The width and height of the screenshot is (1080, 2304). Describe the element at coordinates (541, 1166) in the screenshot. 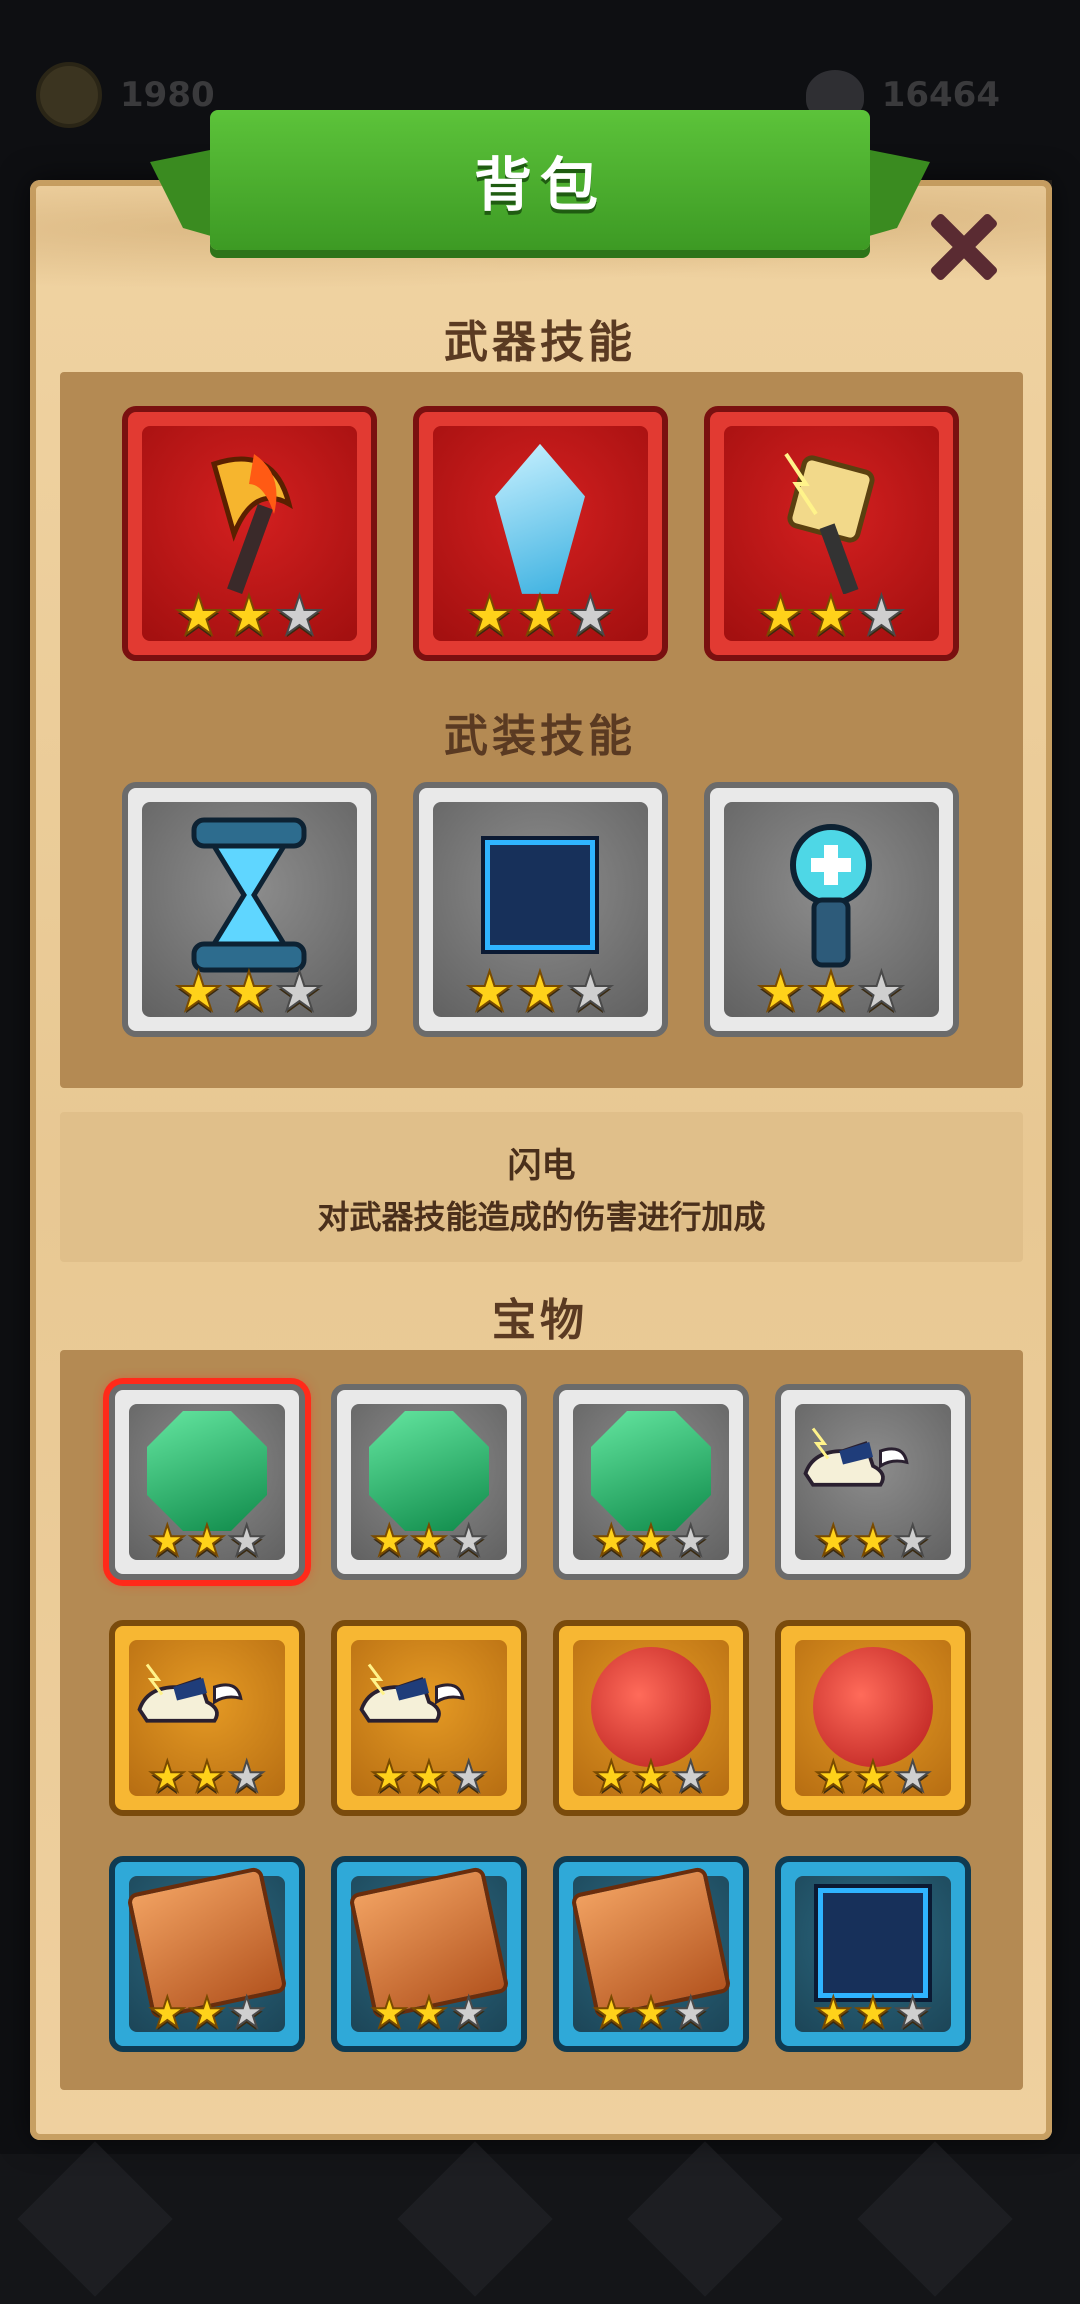

I see `skill-name: 闪电` at that location.